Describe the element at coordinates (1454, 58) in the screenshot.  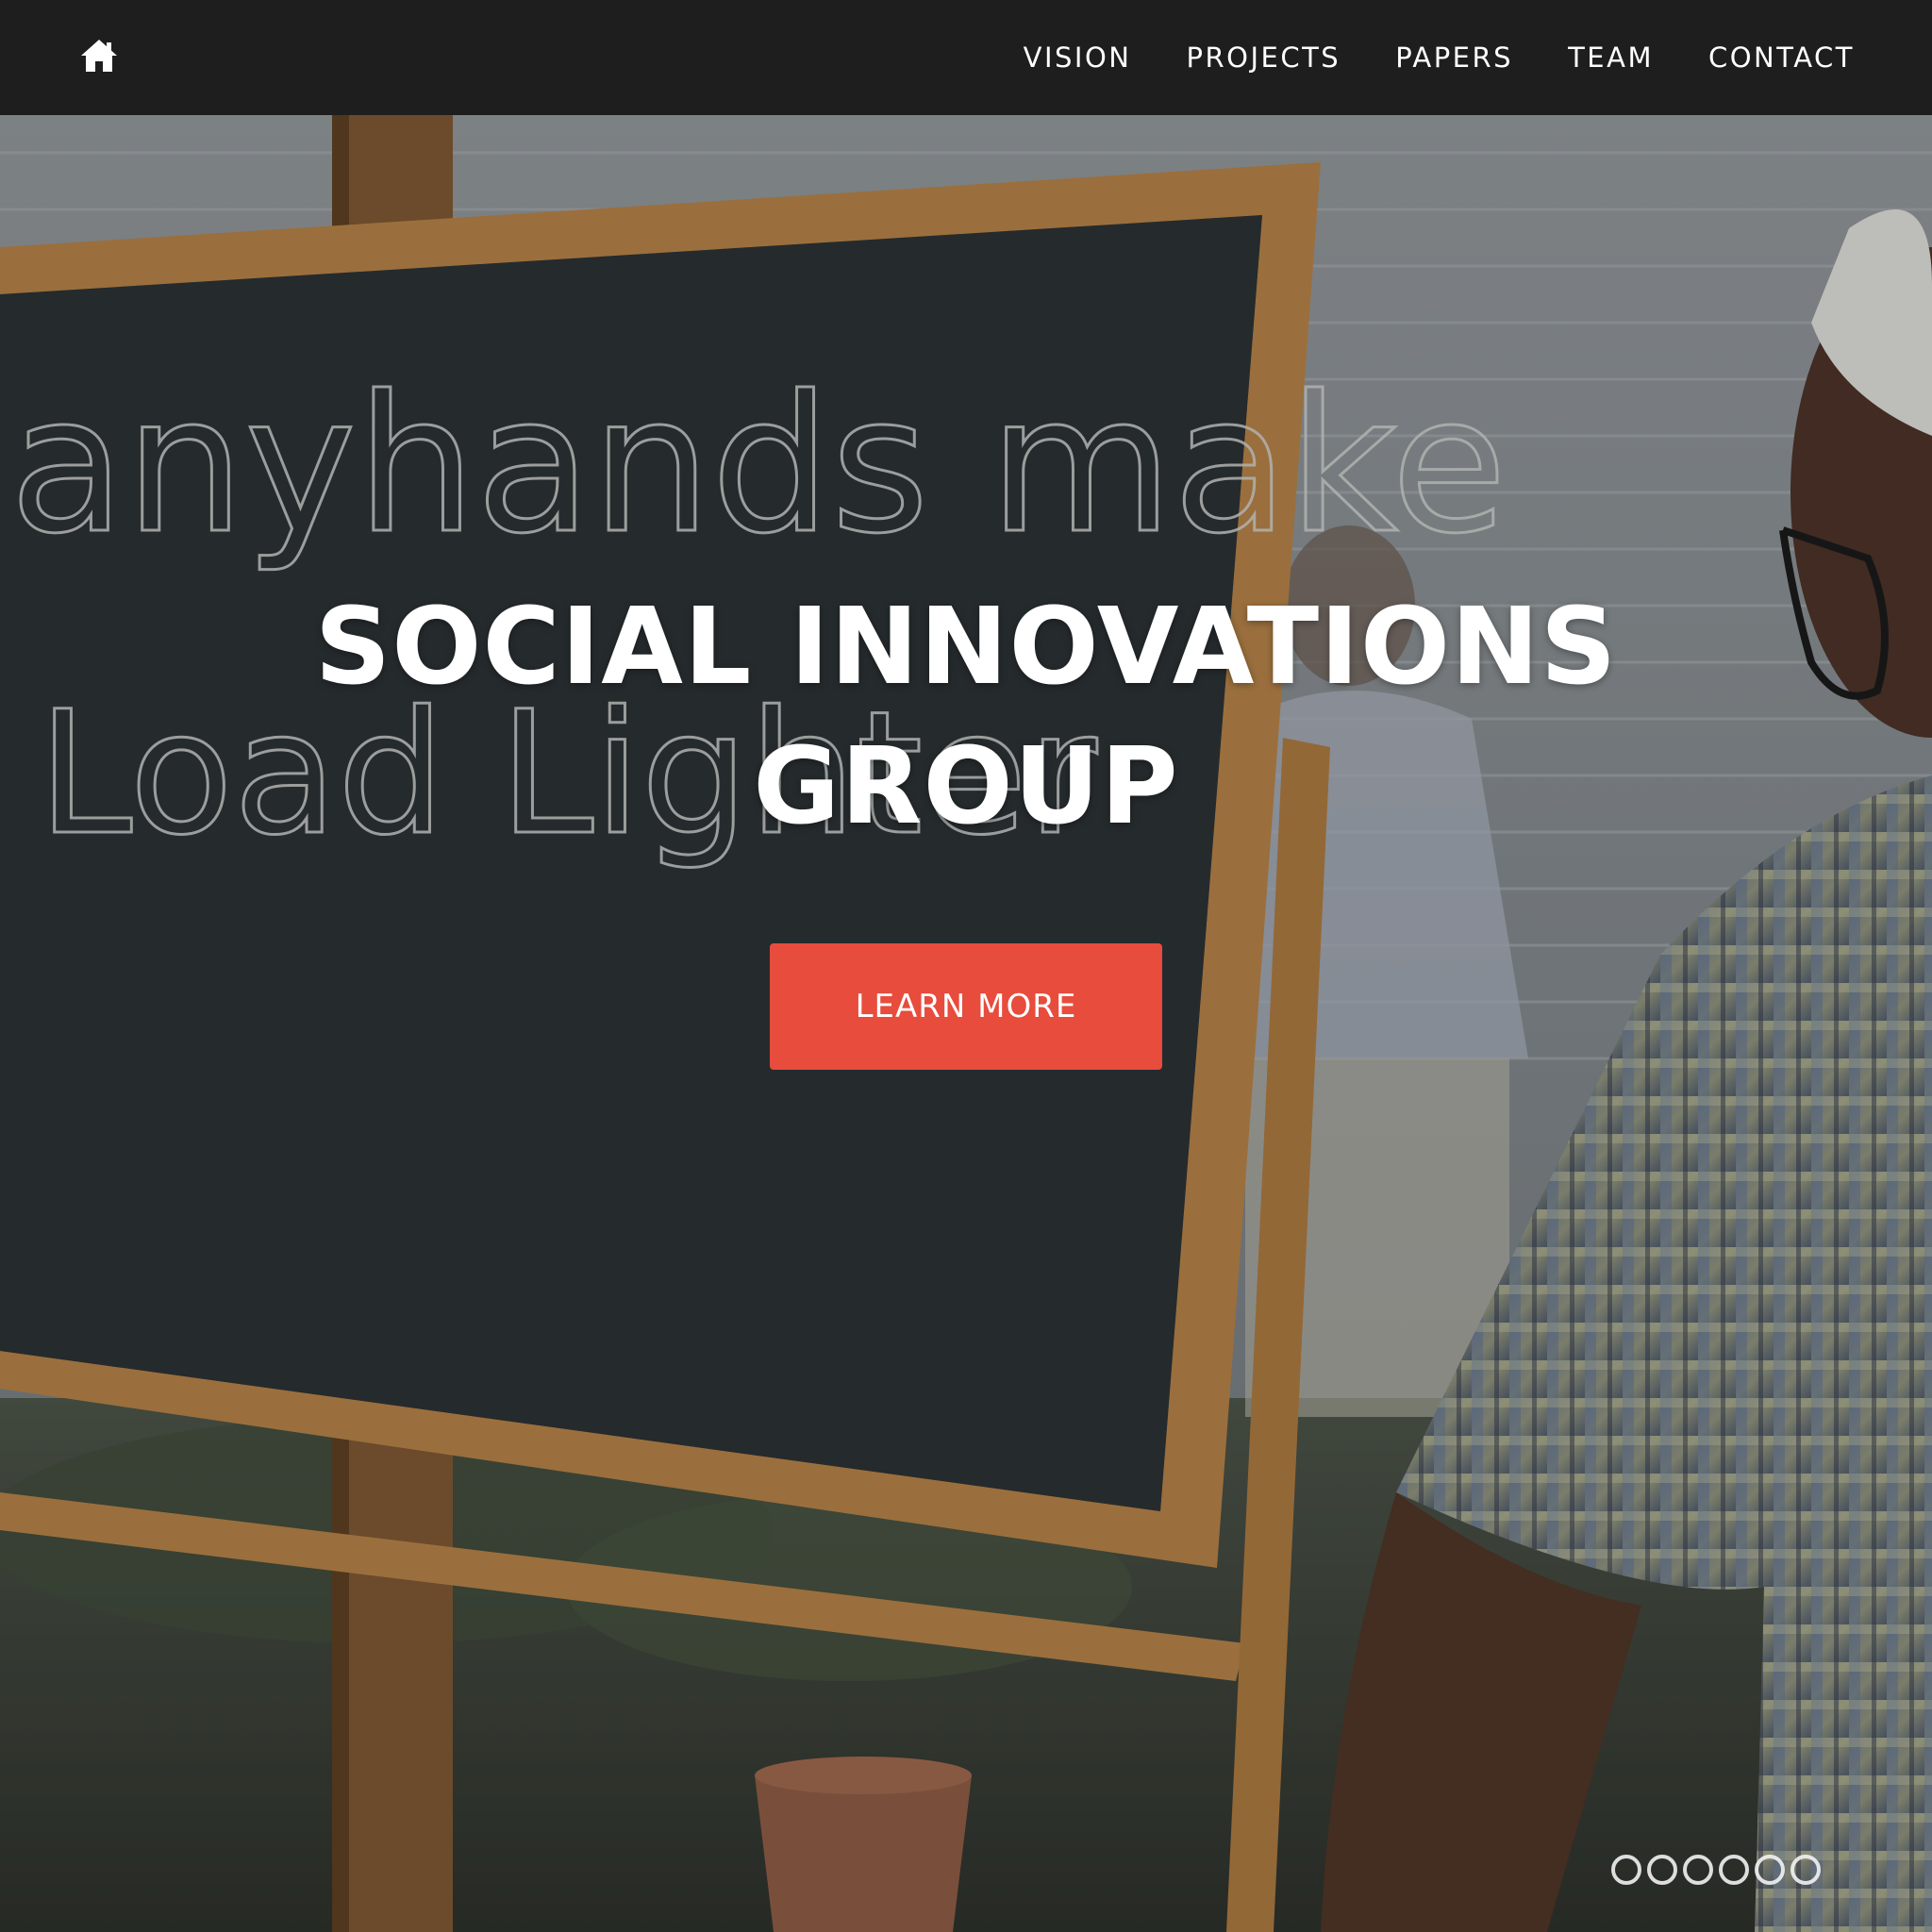
I see `nav-link-papers: PAPERS` at that location.